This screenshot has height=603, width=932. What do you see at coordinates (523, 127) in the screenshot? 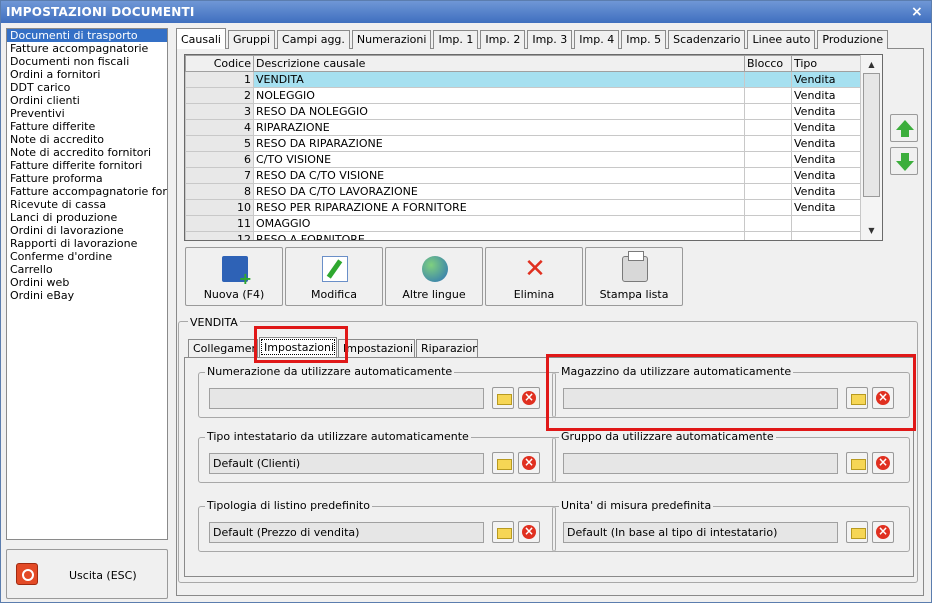
I see `table-row: 4 RIPARAZIONE Vendita` at bounding box center [523, 127].